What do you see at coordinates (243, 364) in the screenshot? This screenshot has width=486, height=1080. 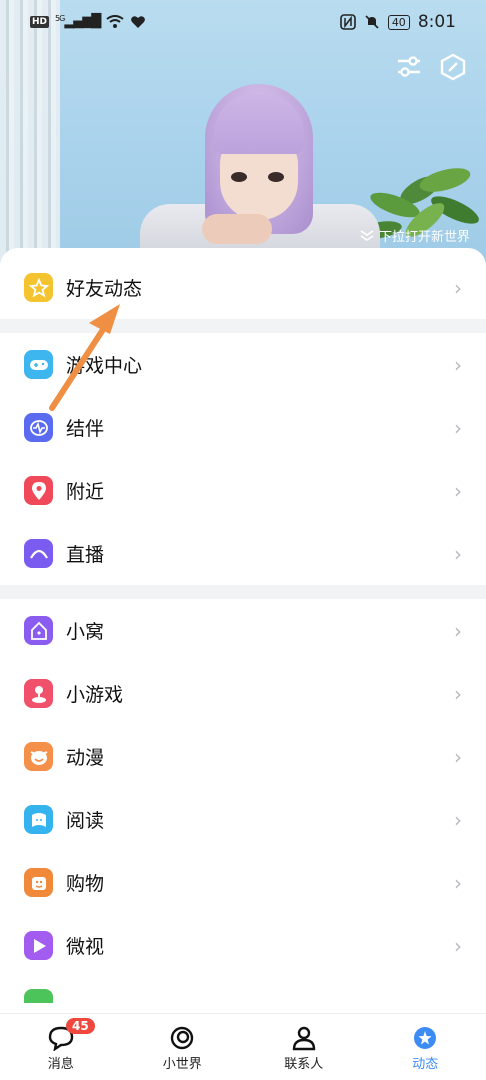 I see `menu-item-game-center: 游戏中心 ›` at bounding box center [243, 364].